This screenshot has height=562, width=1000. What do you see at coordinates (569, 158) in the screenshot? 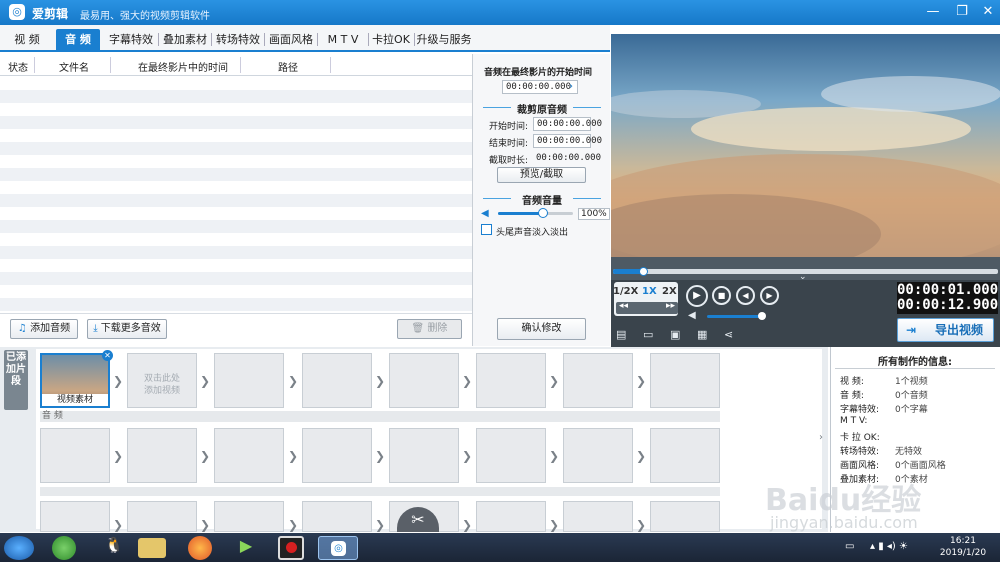
I see `duration-value: 00:00:00.000` at bounding box center [569, 158].